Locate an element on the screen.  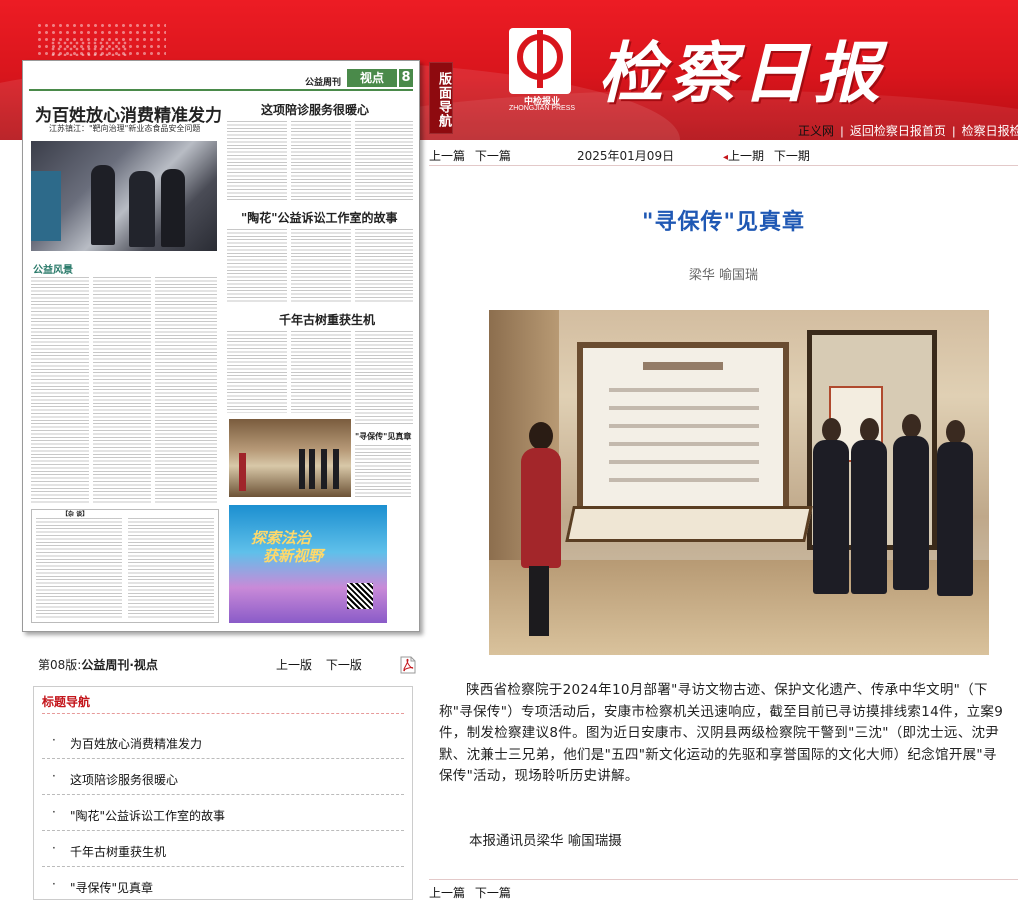
headline-link: "陶花"公益诉讼工作室的故事 is located at coordinates (147, 815).